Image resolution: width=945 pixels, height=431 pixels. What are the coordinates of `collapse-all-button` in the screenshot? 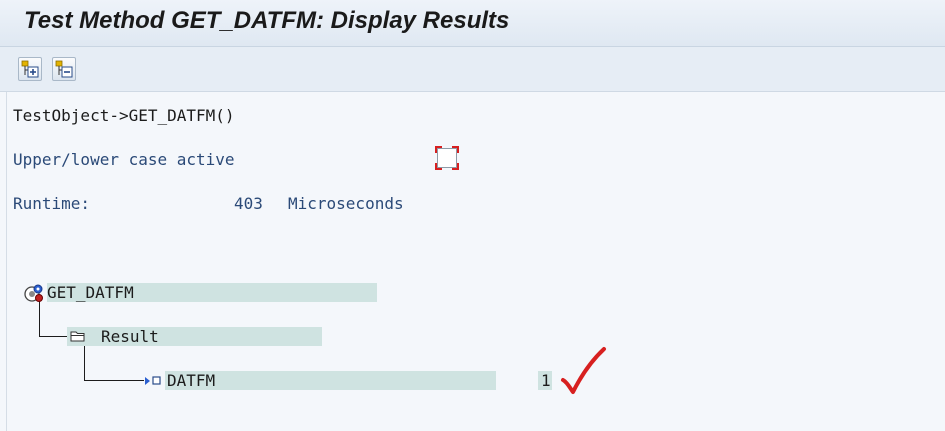 It's located at (64, 69).